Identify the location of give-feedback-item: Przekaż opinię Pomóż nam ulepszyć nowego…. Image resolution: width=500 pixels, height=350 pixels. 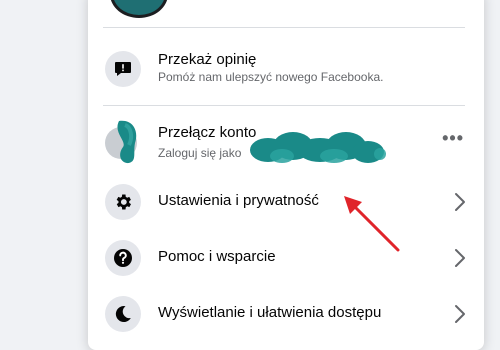
(290, 69).